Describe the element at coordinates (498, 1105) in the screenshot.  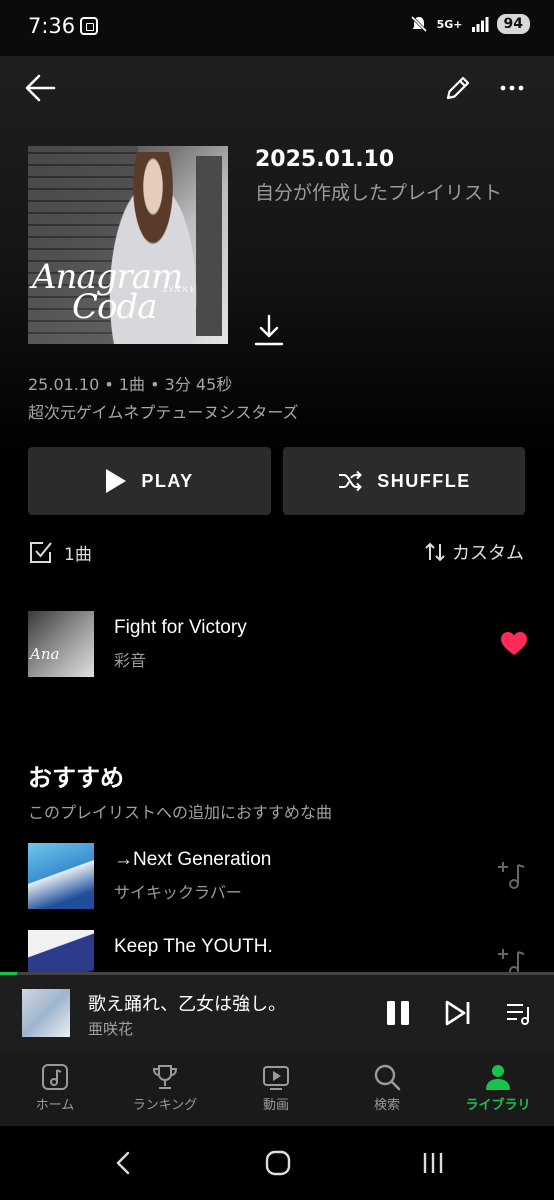
I see `nav-label: ライブラリ` at that location.